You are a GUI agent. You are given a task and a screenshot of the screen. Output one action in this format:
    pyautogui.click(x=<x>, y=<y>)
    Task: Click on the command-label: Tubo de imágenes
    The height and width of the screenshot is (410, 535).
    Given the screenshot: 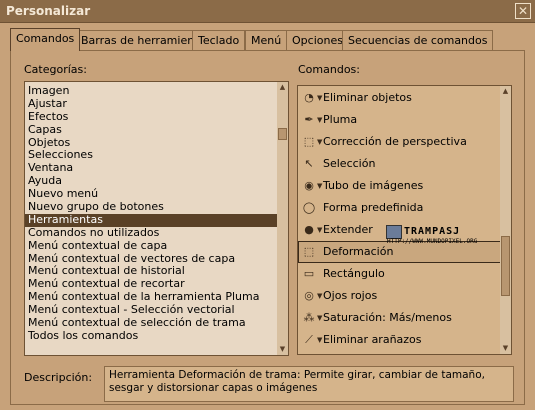 What is the action you would take?
    pyautogui.click(x=373, y=185)
    